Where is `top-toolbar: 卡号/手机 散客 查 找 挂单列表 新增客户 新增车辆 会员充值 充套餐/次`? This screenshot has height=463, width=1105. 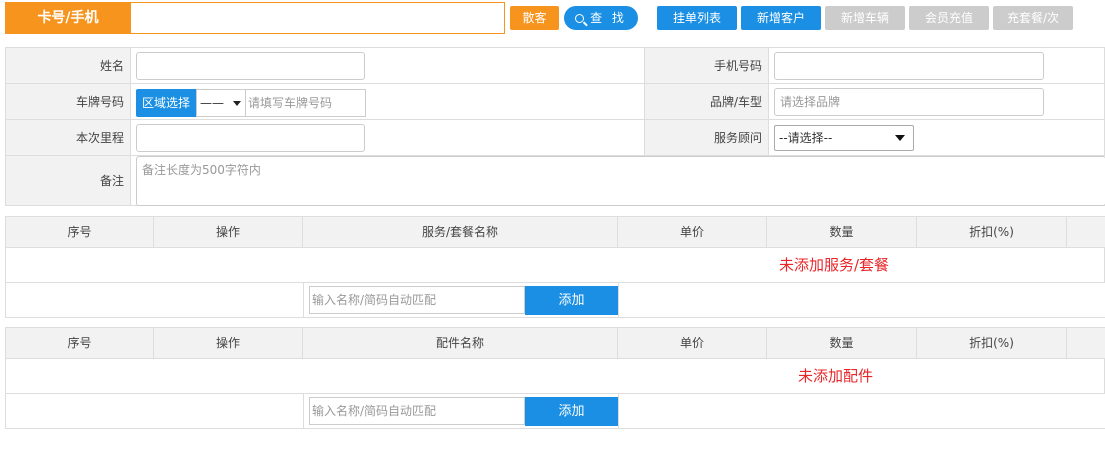
top-toolbar: 卡号/手机 散客 查 找 挂单列表 新增客户 新增车辆 会员充值 充套餐/次 is located at coordinates (552, 18).